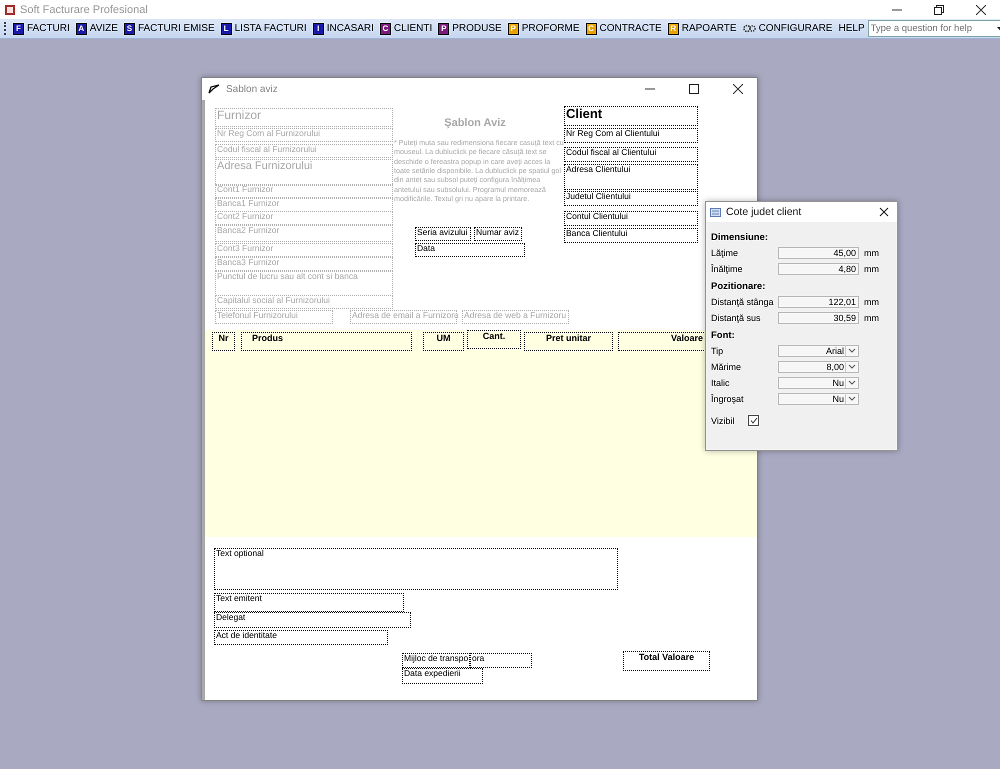  What do you see at coordinates (312, 620) in the screenshot?
I see `template-field: Delegat` at bounding box center [312, 620].